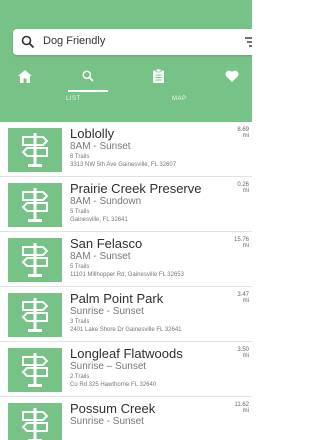 The height and width of the screenshot is (440, 320). What do you see at coordinates (158, 414) in the screenshot?
I see `list-item-text: Possum Creek Sunrise - Sunset` at bounding box center [158, 414].